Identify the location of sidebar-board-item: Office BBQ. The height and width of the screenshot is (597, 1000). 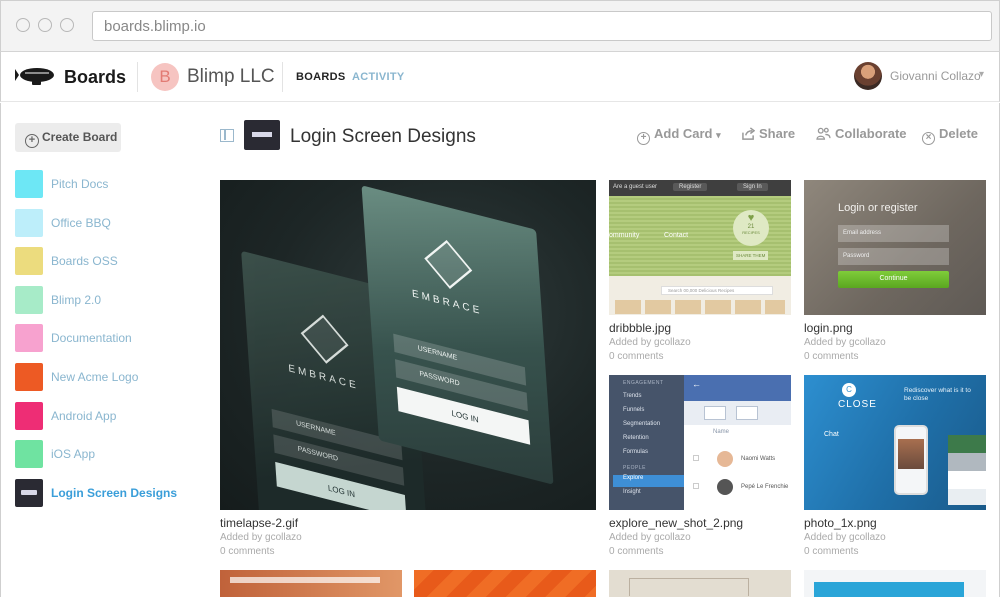
(105, 222).